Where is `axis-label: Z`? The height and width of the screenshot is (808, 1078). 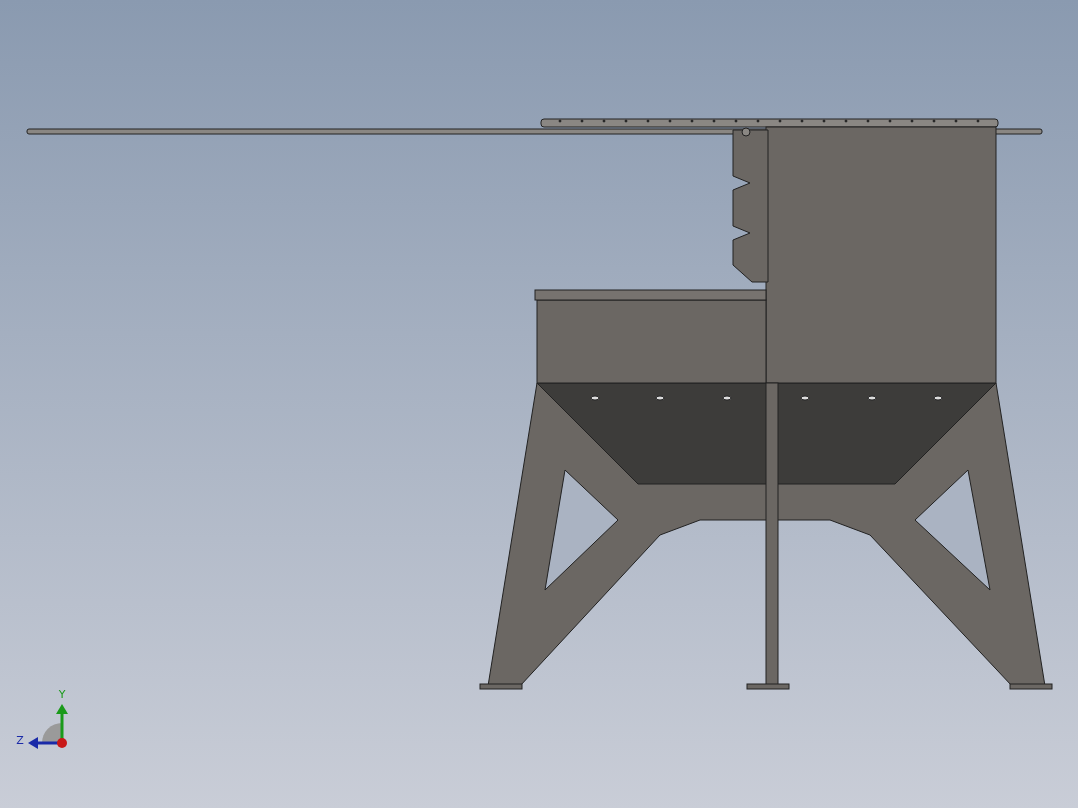 axis-label: Z is located at coordinates (20, 740).